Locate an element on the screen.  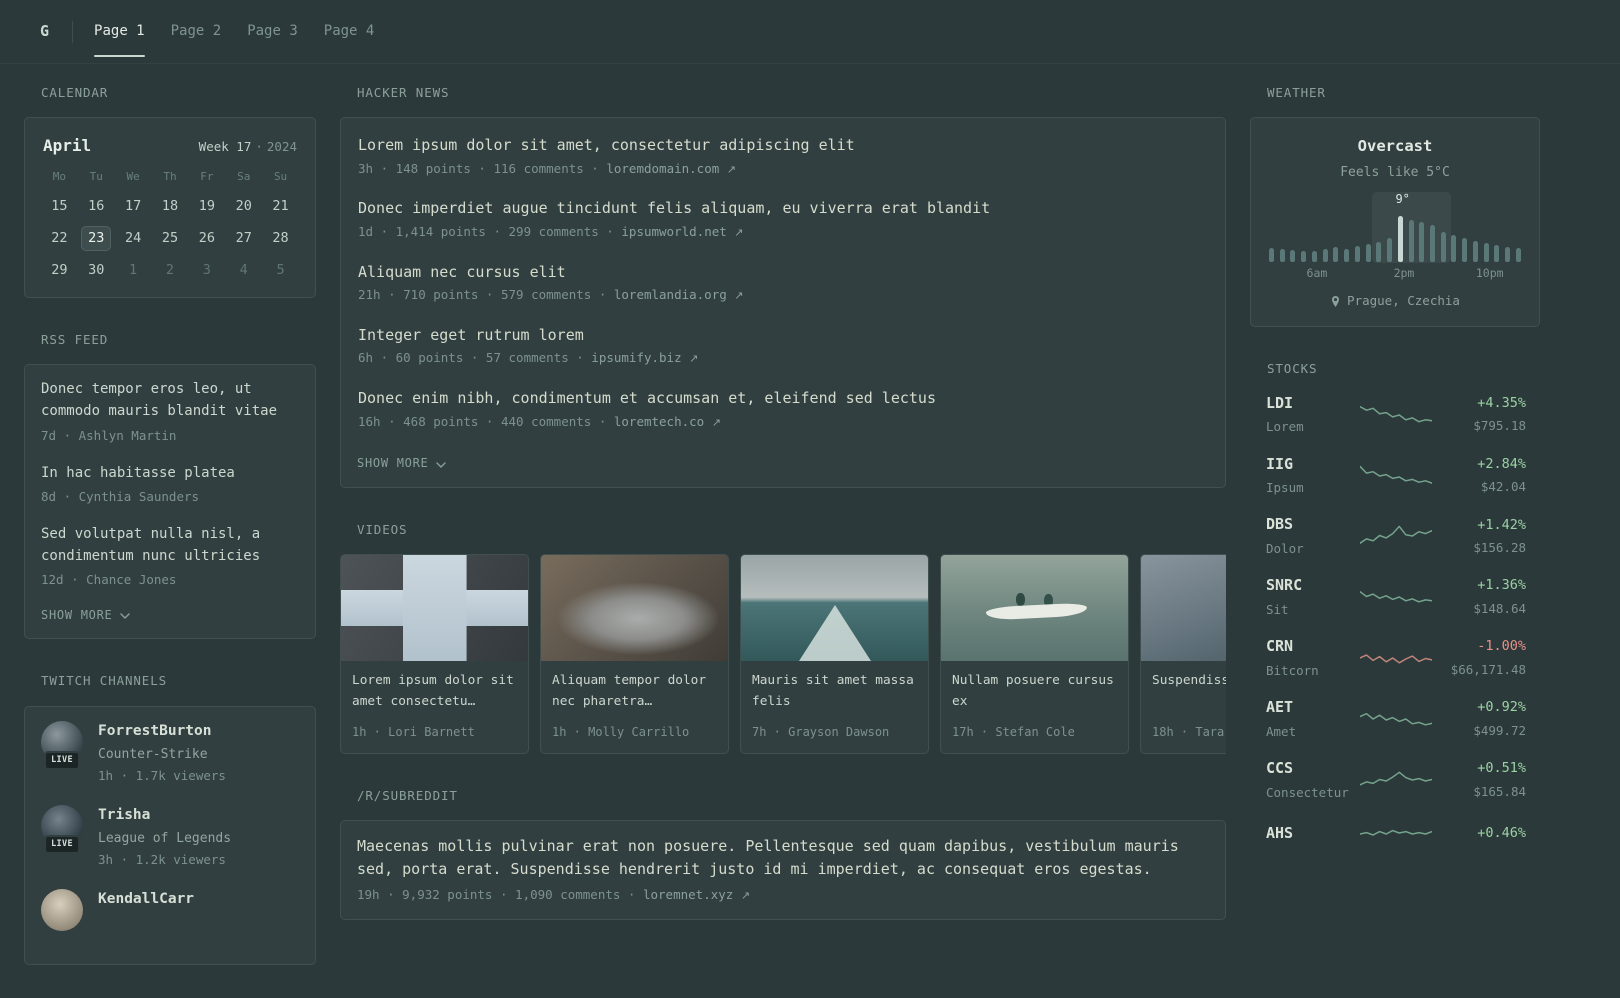
stock-row: DBS Dolor +1.42% $156.28 is located at coordinates (1396, 536).